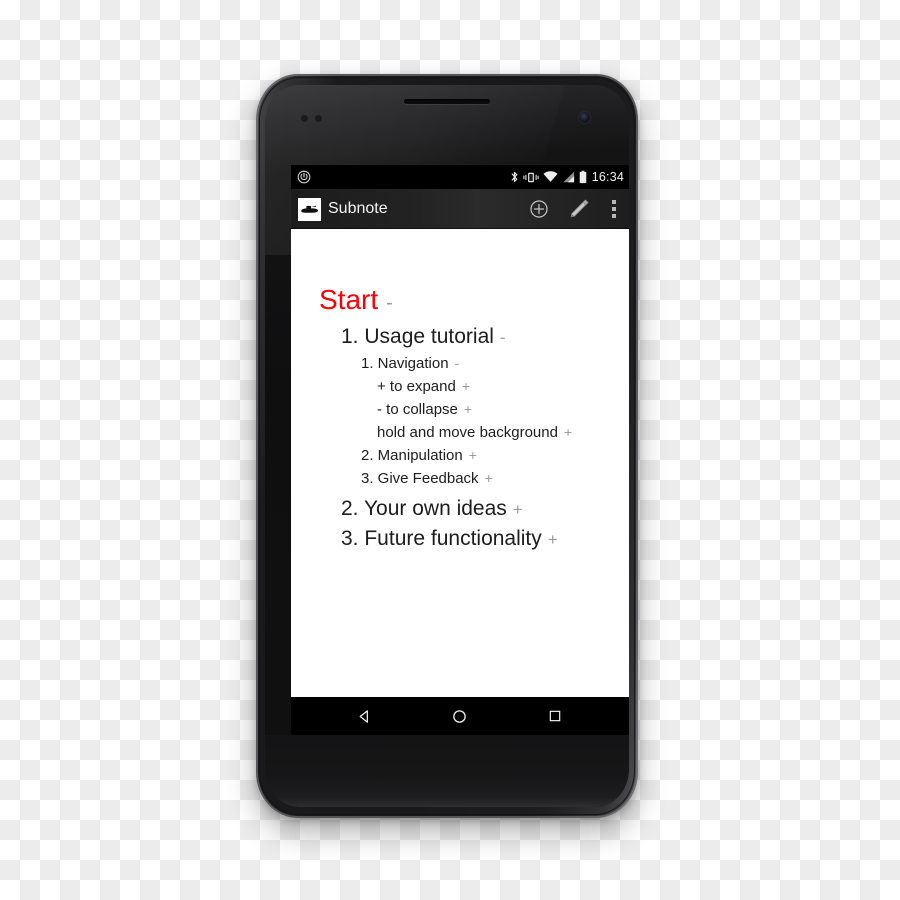 Image resolution: width=900 pixels, height=900 pixels. What do you see at coordinates (304, 118) in the screenshot?
I see `proximity-sensor` at bounding box center [304, 118].